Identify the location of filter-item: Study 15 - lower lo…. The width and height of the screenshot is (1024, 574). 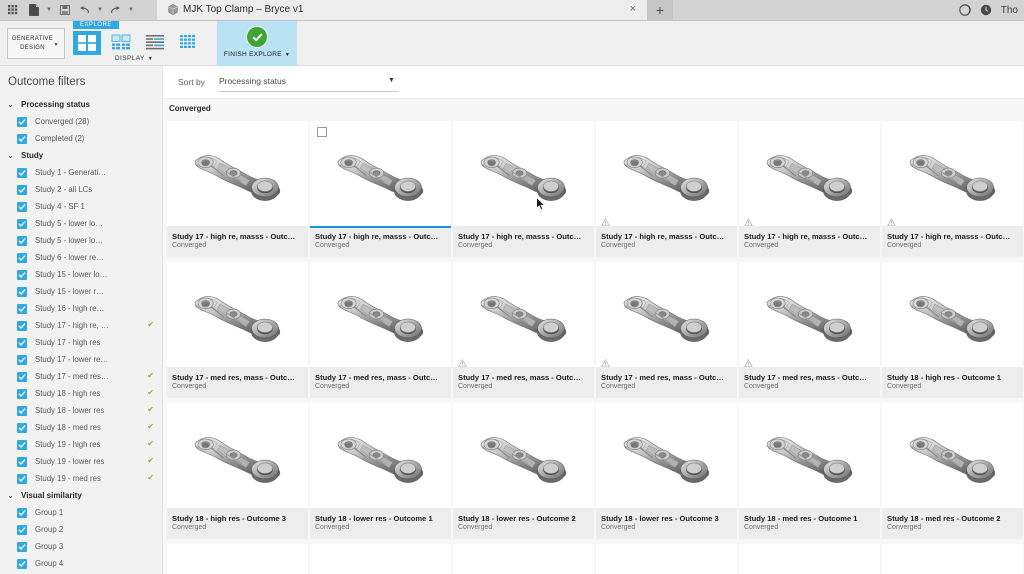
(81, 274).